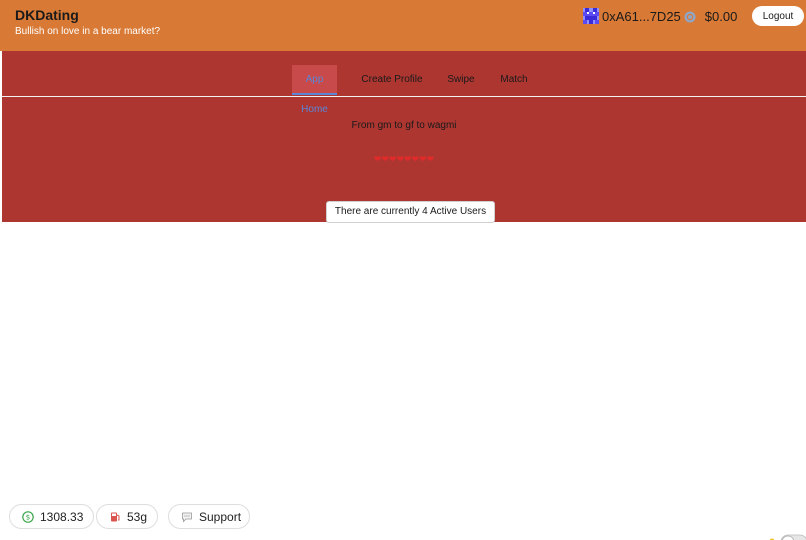  I want to click on pixel-avatar-icon, so click(591, 16).